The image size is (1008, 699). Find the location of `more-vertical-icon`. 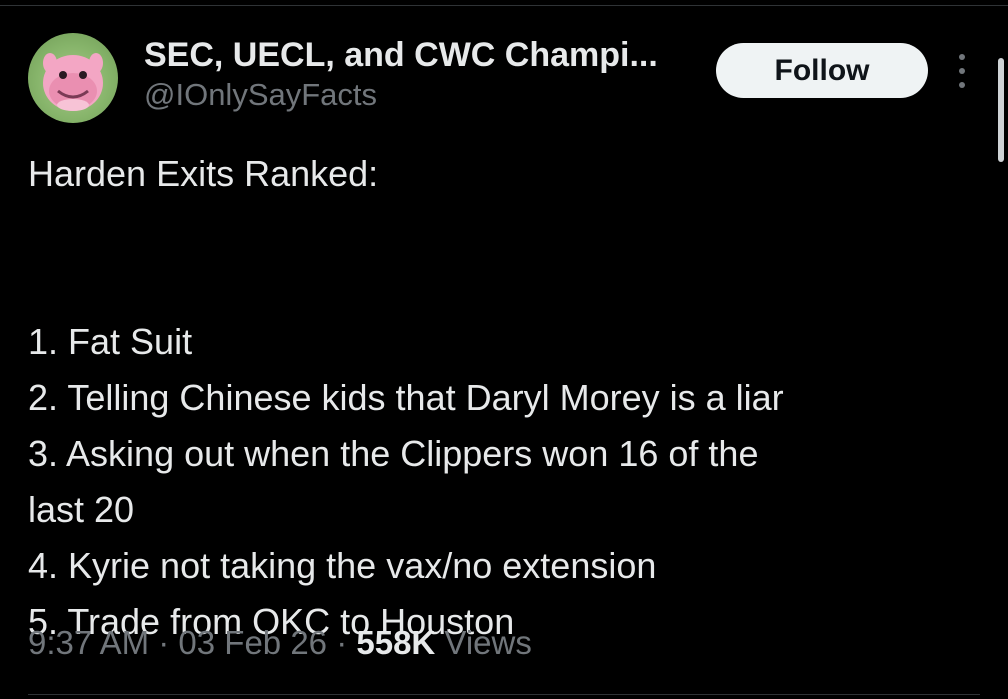

more-vertical-icon is located at coordinates (962, 71).